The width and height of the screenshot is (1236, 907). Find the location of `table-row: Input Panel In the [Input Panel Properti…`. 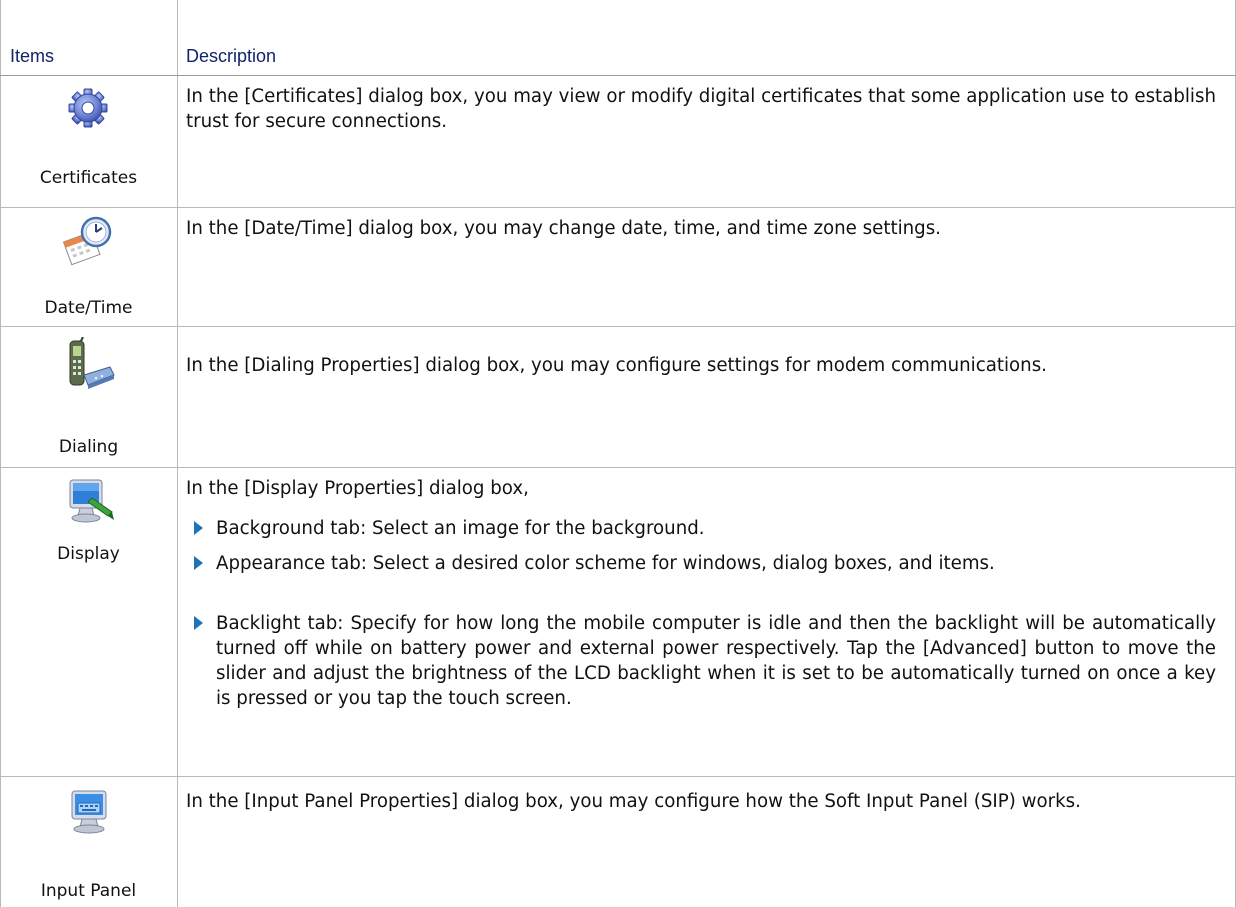

table-row: Input Panel In the [Input Panel Properti… is located at coordinates (618, 842).